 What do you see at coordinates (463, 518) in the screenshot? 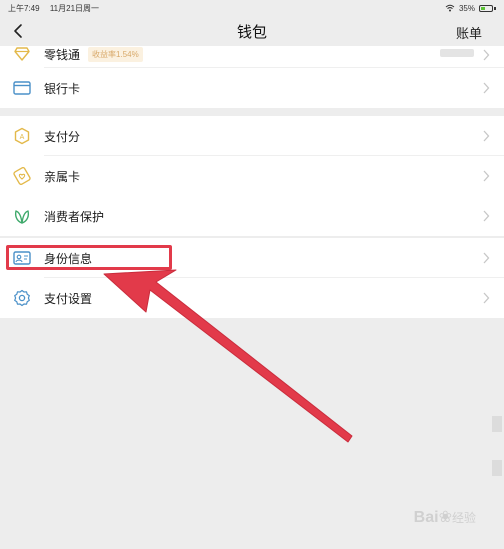
I see `watermark-suffix: 经验` at bounding box center [463, 518].